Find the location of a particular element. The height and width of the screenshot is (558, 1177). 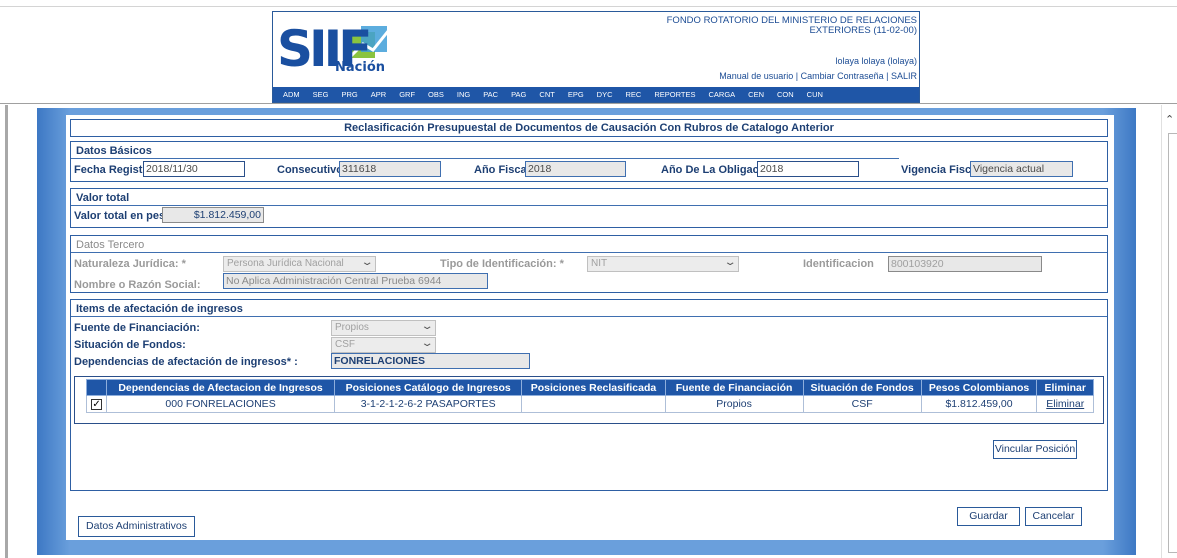

grid-header-check is located at coordinates (96, 387).